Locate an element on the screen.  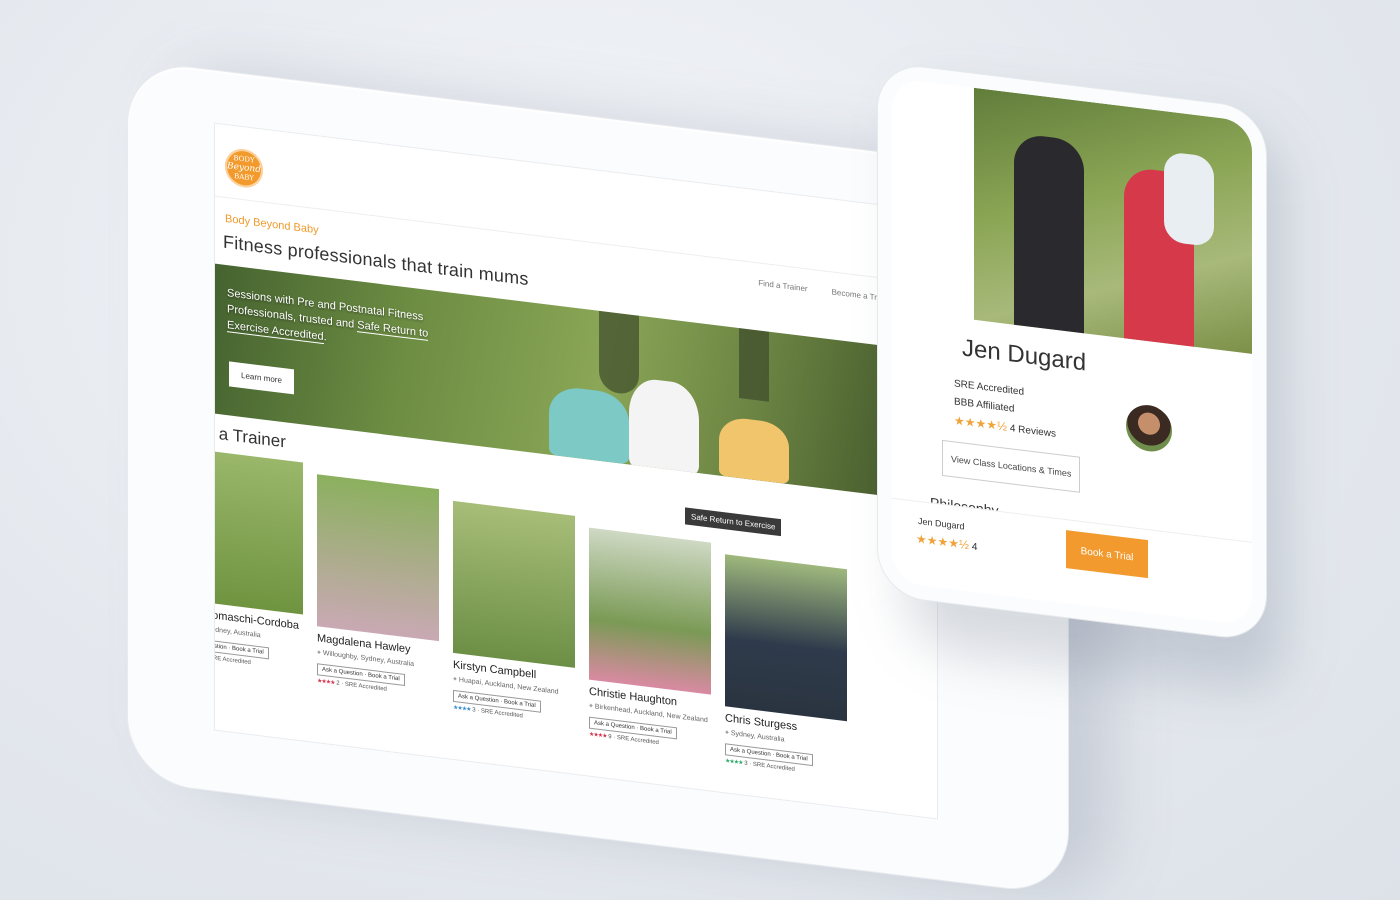
logo-line: BABY is located at coordinates (244, 176).